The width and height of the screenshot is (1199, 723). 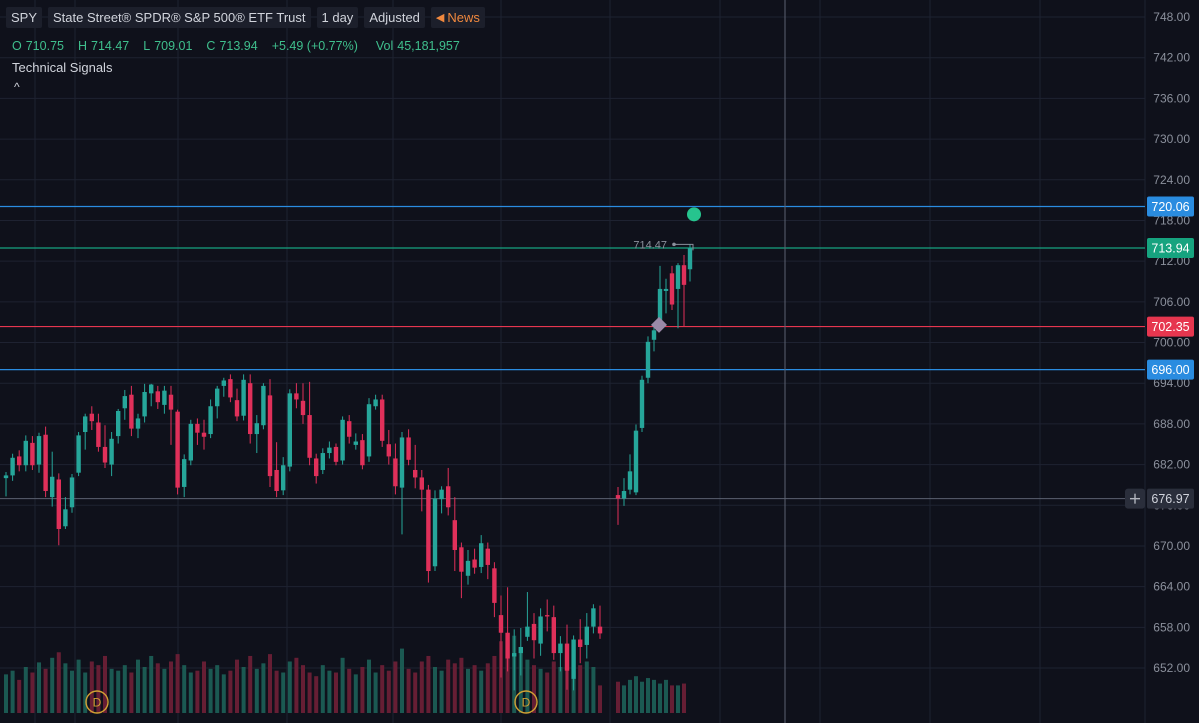 I want to click on instrument-name: State Street® SPDR® S&P 500® ETF Trust, so click(x=179, y=17).